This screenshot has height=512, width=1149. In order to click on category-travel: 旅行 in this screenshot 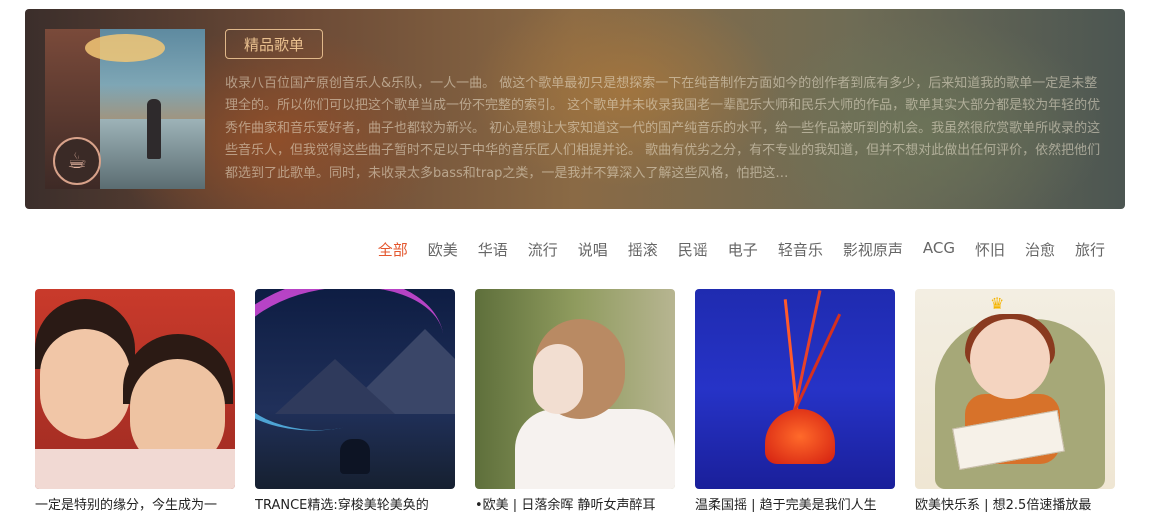, I will do `click(1090, 249)`.